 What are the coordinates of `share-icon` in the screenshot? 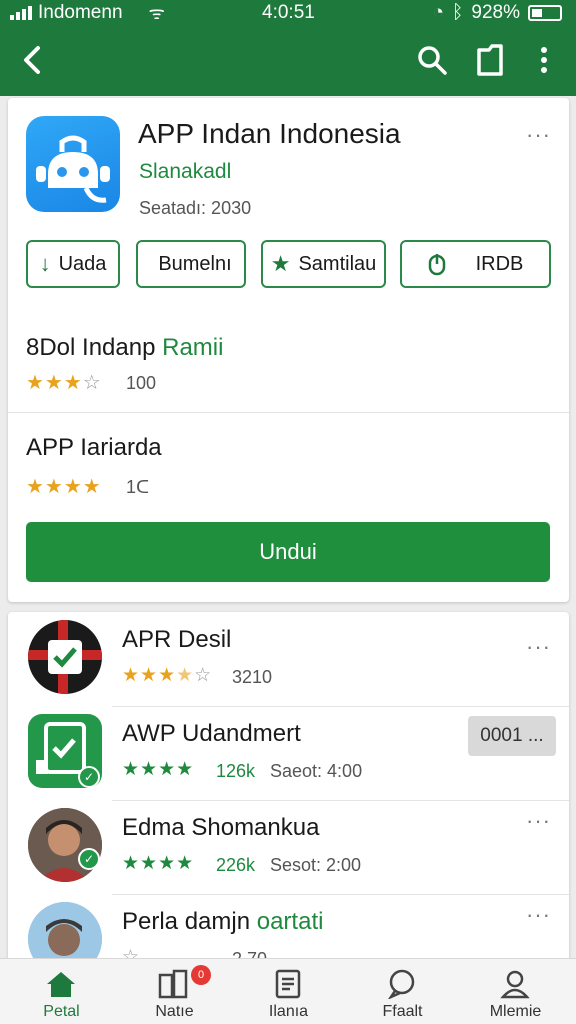 It's located at (490, 60).